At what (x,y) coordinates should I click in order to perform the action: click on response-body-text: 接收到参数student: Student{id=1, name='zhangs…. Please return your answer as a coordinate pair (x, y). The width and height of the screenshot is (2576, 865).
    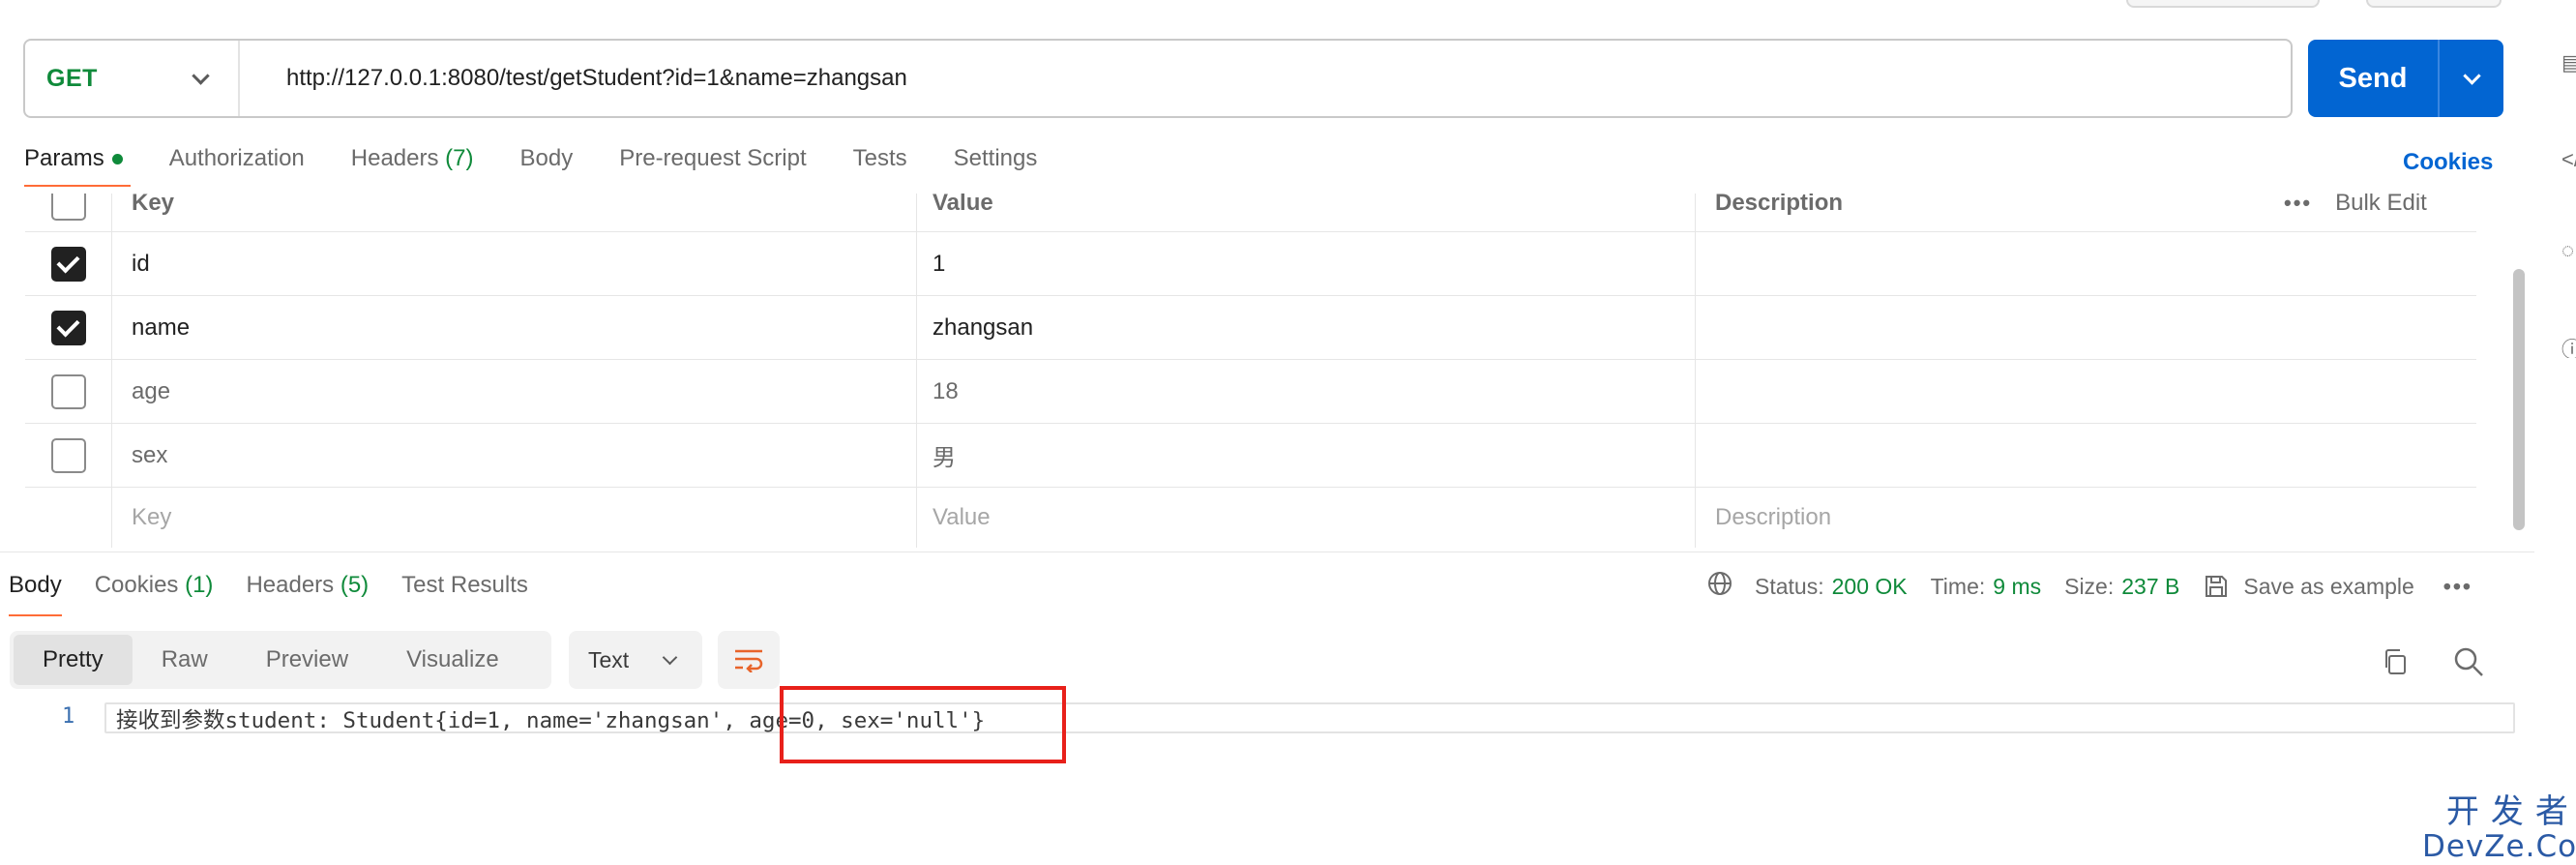
    Looking at the image, I should click on (551, 720).